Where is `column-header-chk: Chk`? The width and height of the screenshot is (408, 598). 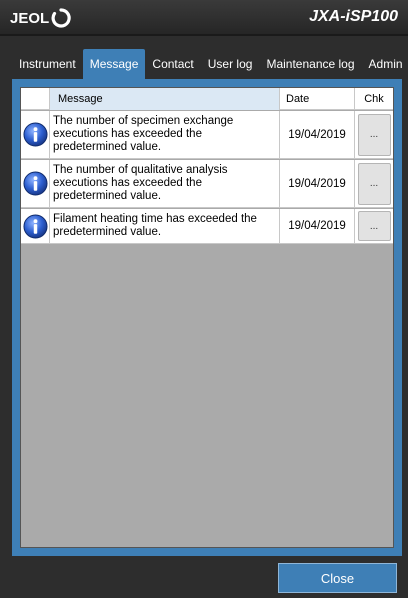
column-header-chk: Chk is located at coordinates (373, 99).